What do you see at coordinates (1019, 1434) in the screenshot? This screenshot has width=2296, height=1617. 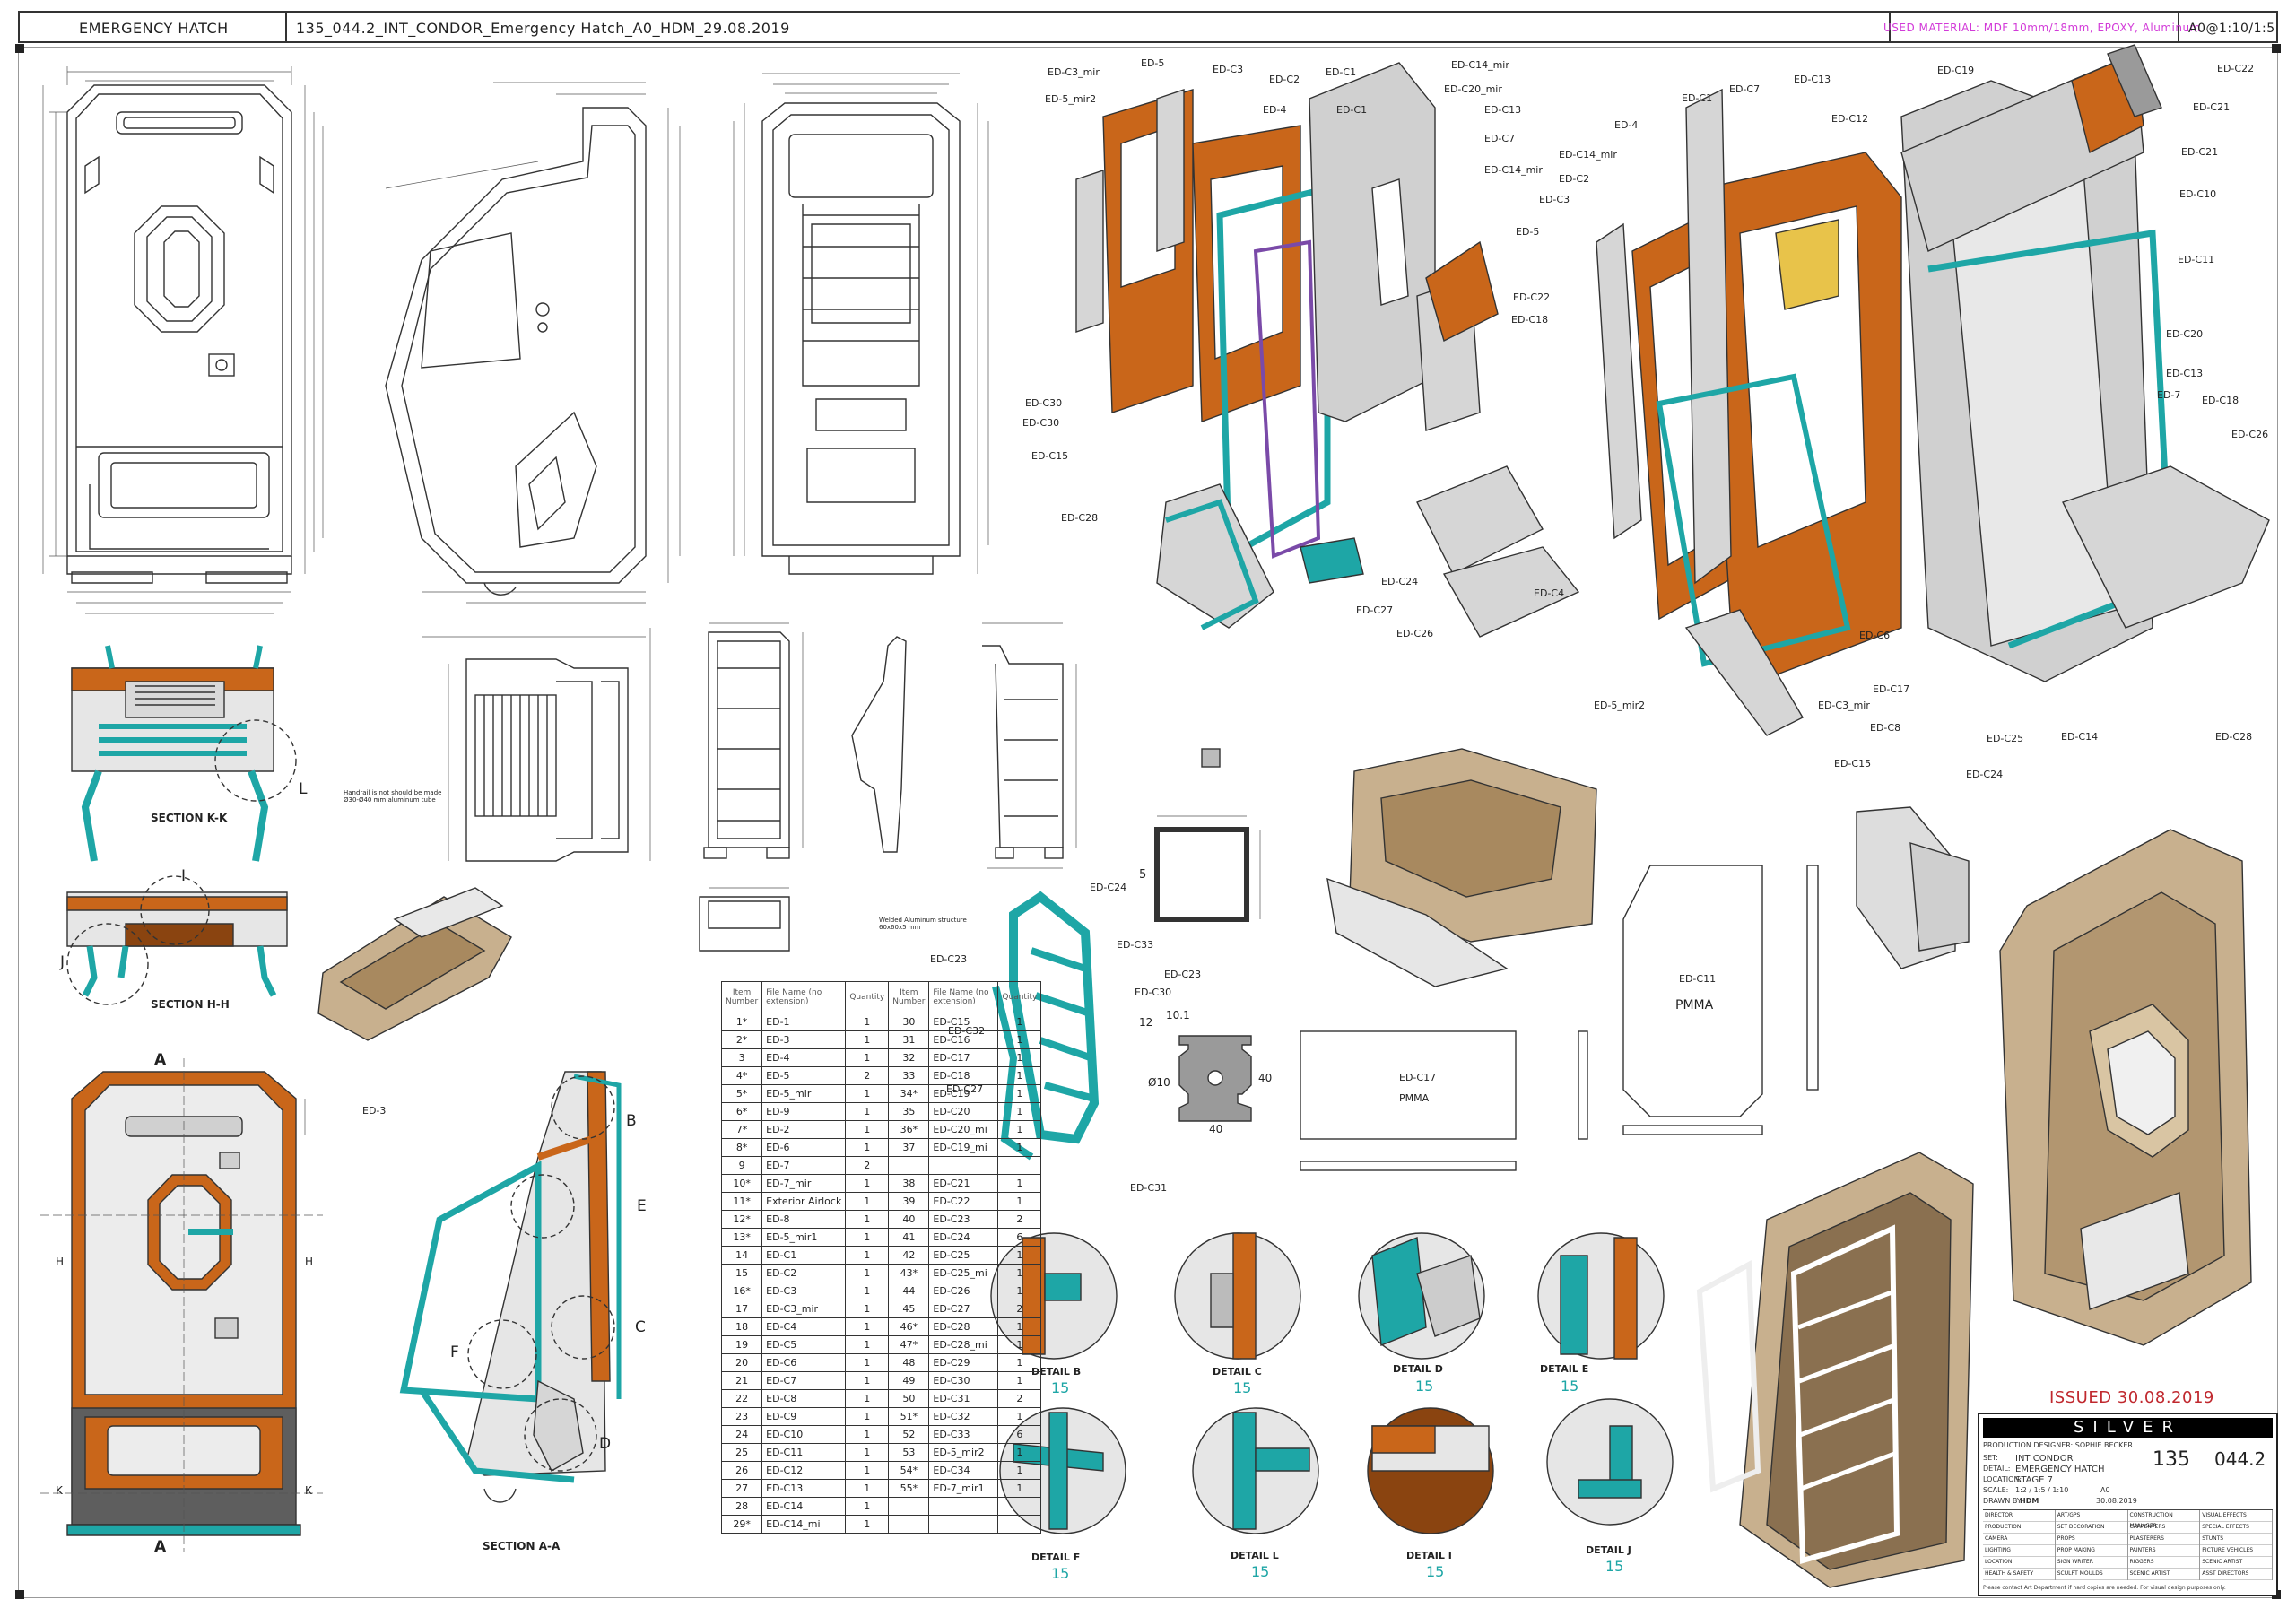 I see `table-cell: 6` at bounding box center [1019, 1434].